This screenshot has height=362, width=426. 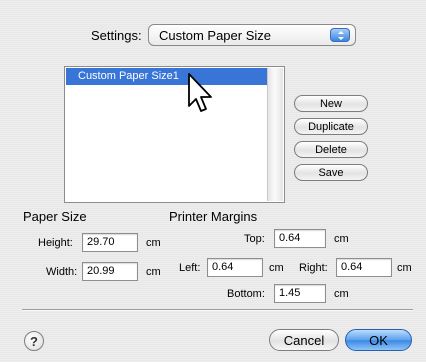 What do you see at coordinates (378, 340) in the screenshot?
I see `ok-button: OK` at bounding box center [378, 340].